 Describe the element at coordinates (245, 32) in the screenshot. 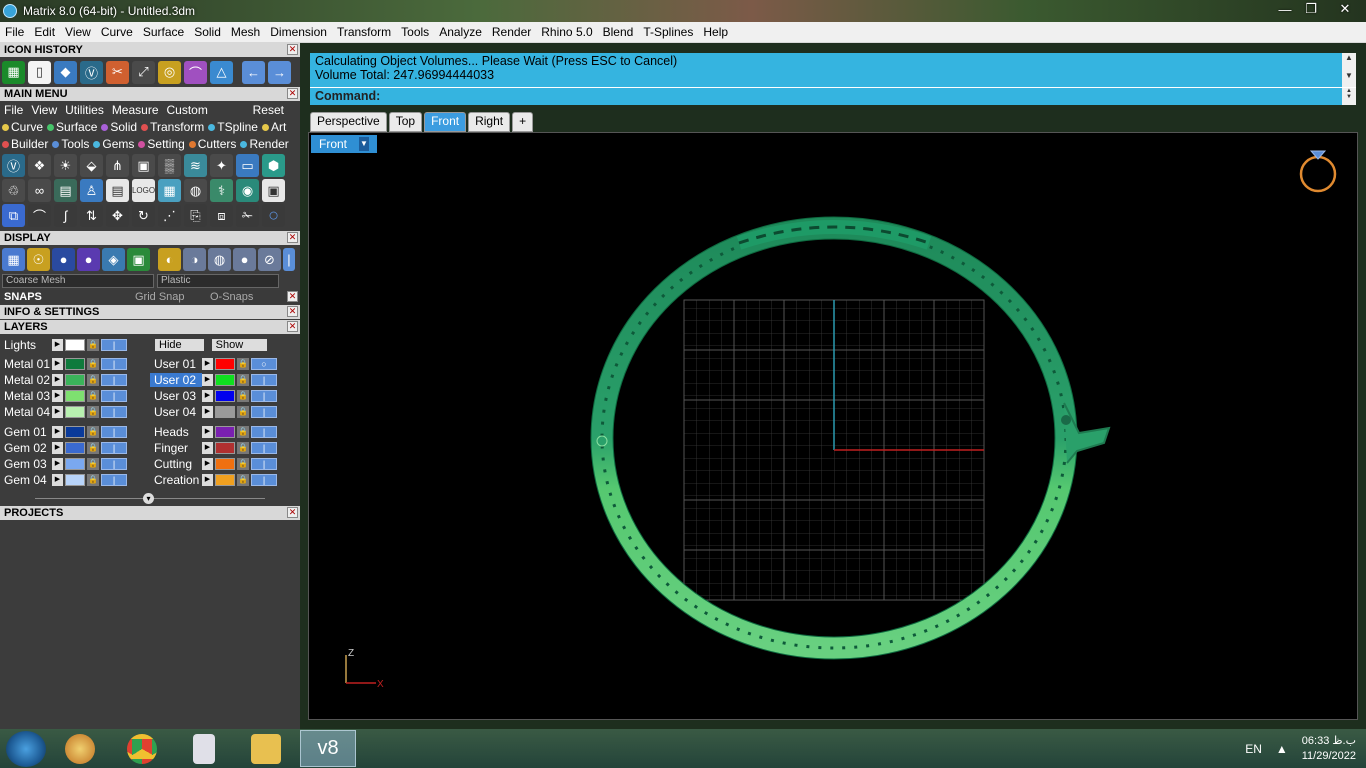

I see `menu-mesh: Mesh` at that location.